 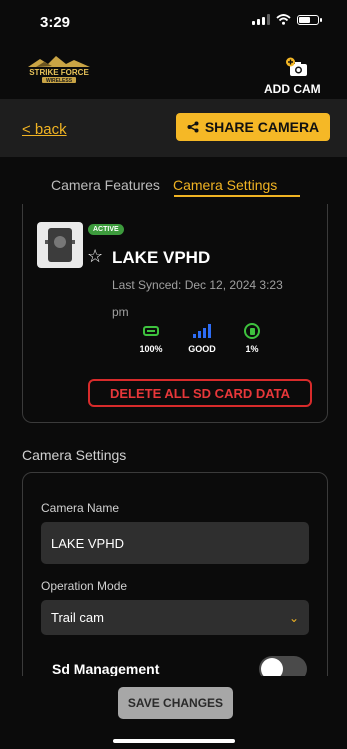 What do you see at coordinates (175, 617) in the screenshot?
I see `operation-mode-select: Trail cam ⌄` at bounding box center [175, 617].